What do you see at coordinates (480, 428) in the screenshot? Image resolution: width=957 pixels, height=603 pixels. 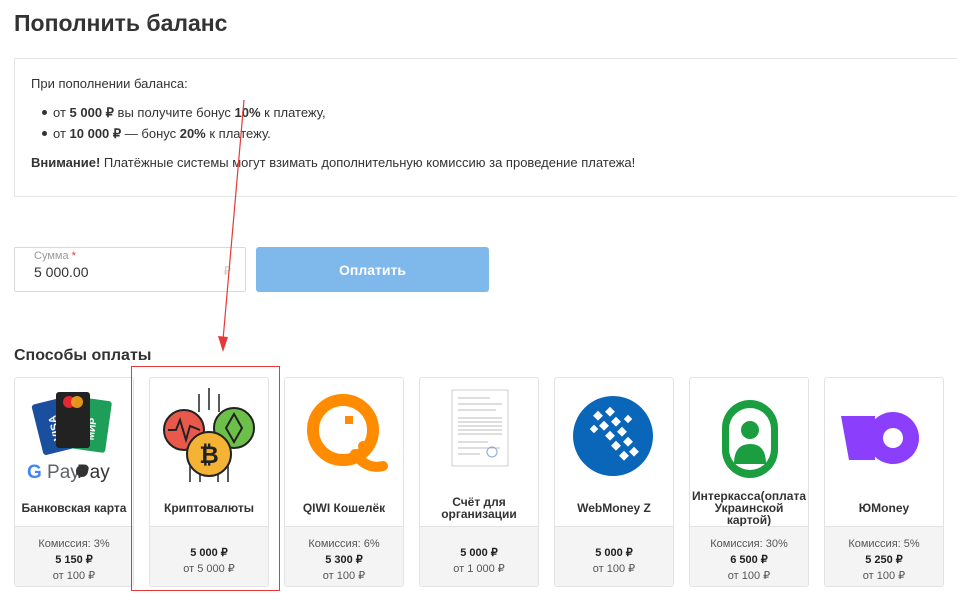 I see `invoice-icon` at bounding box center [480, 428].